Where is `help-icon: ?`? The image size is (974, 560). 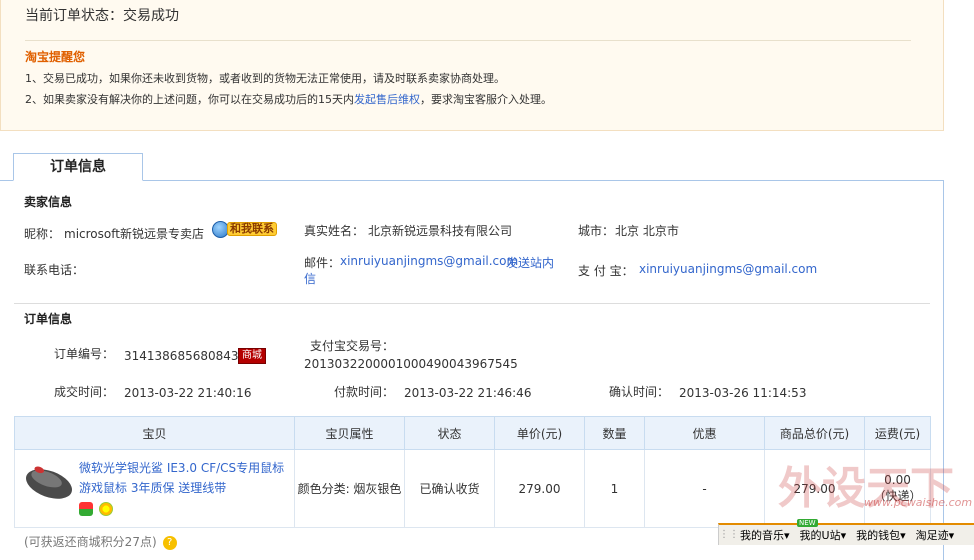
help-icon: ? is located at coordinates (169, 542).